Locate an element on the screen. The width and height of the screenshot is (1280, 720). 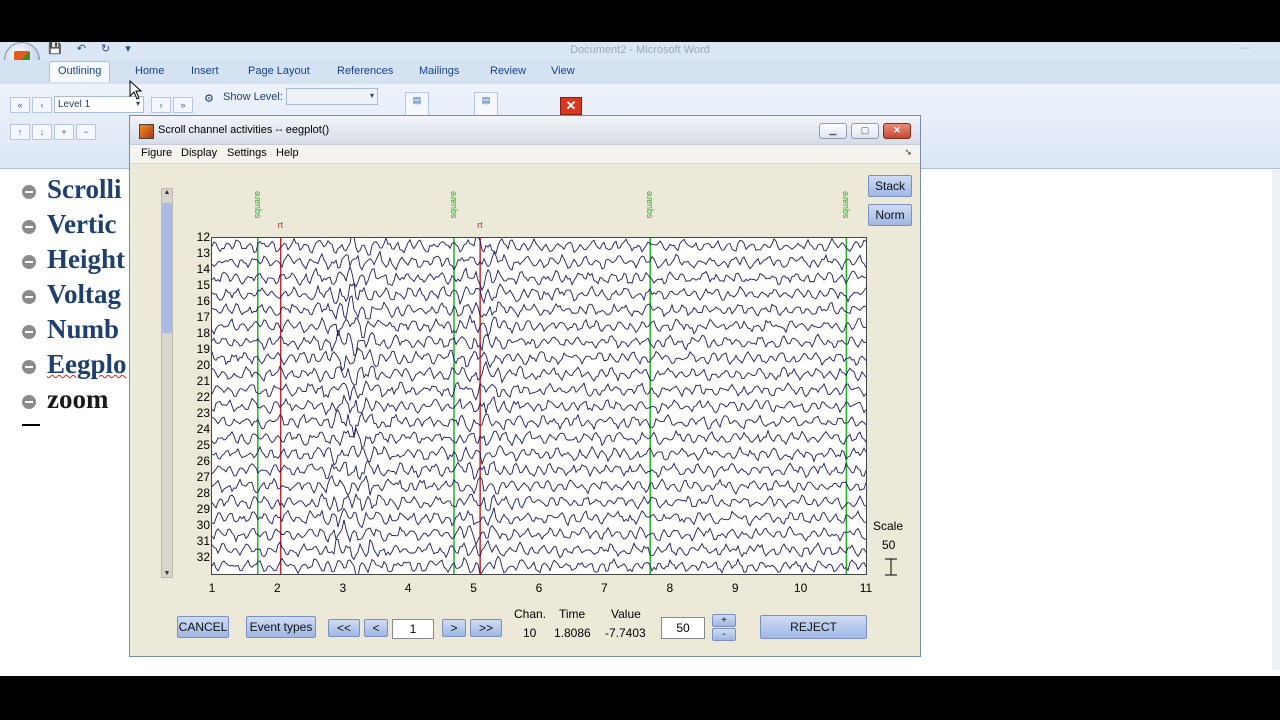
x-tick-label: 3 is located at coordinates (343, 588).